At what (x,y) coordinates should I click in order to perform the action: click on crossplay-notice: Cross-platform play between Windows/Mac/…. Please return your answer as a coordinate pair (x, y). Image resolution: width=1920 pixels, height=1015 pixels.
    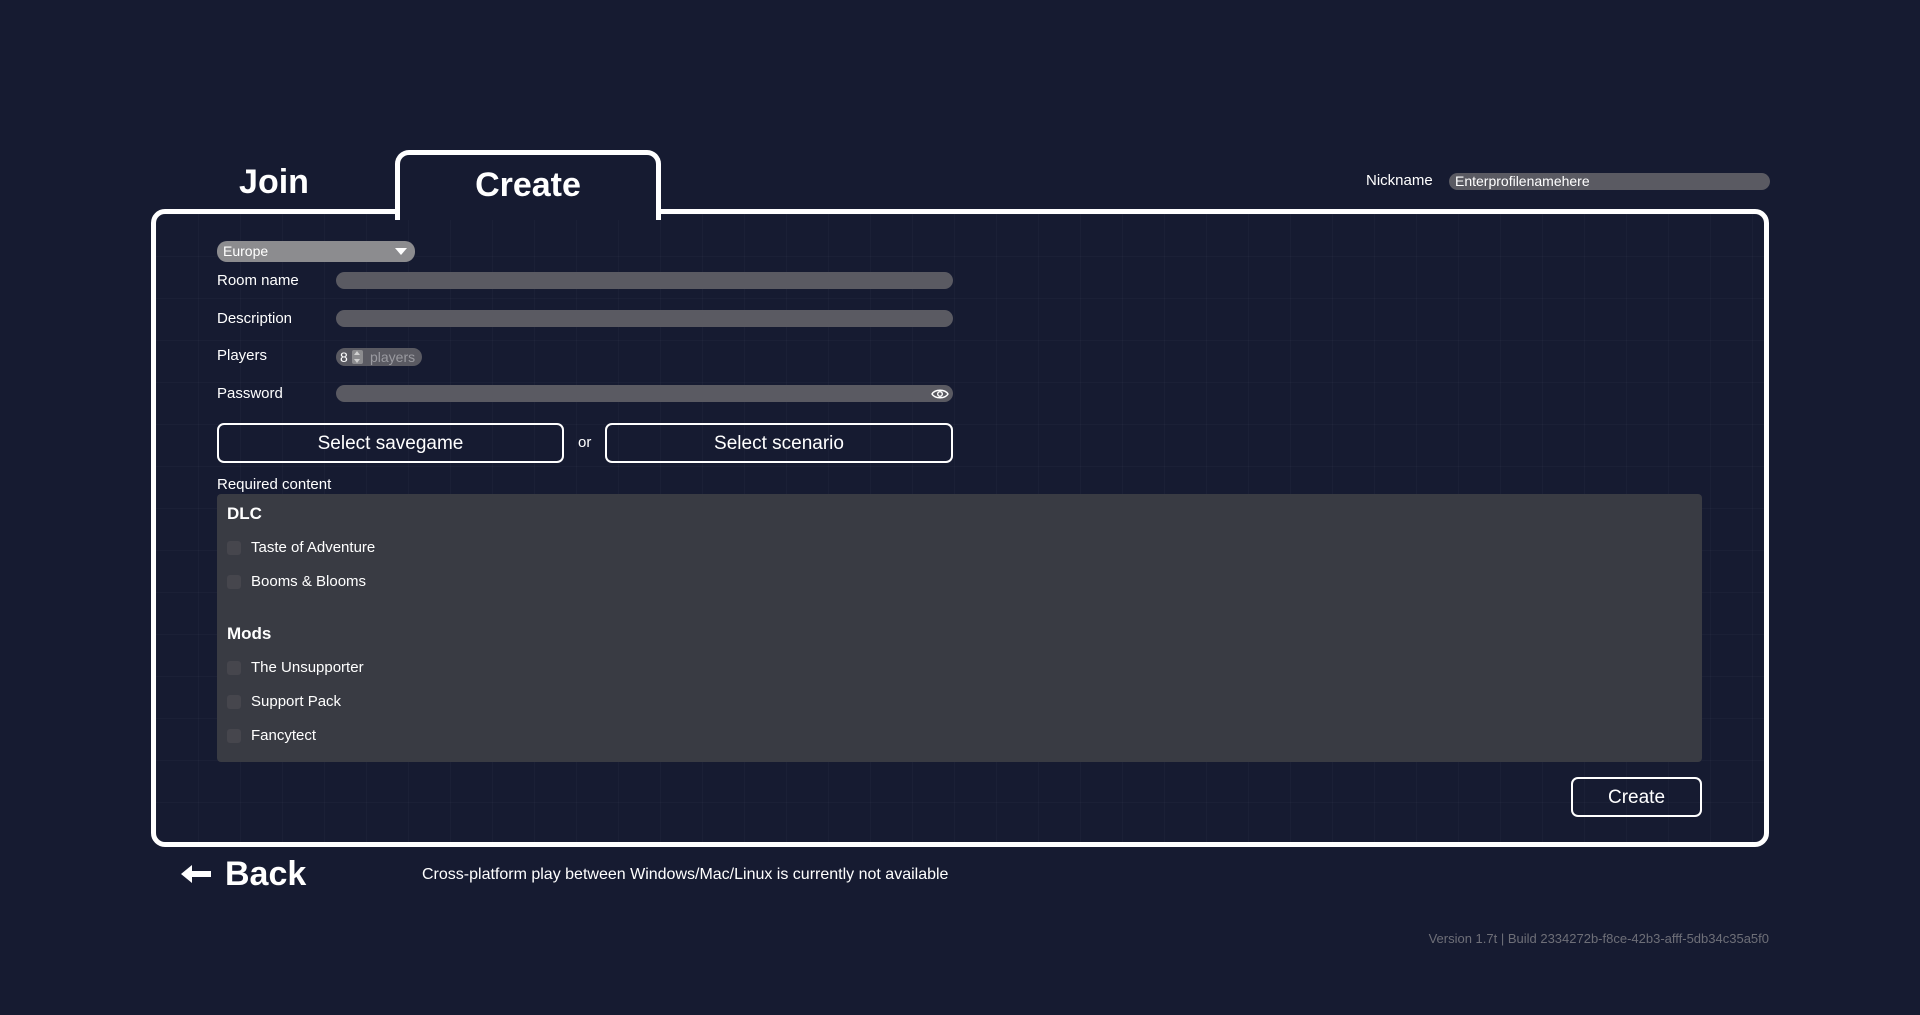
    Looking at the image, I should click on (685, 874).